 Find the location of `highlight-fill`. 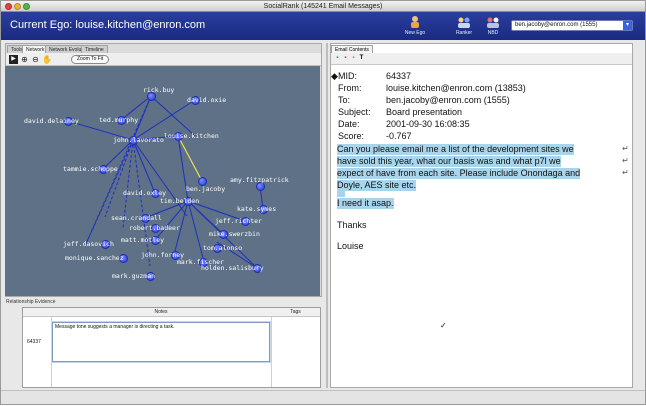

highlight-fill is located at coordinates (341, 193).